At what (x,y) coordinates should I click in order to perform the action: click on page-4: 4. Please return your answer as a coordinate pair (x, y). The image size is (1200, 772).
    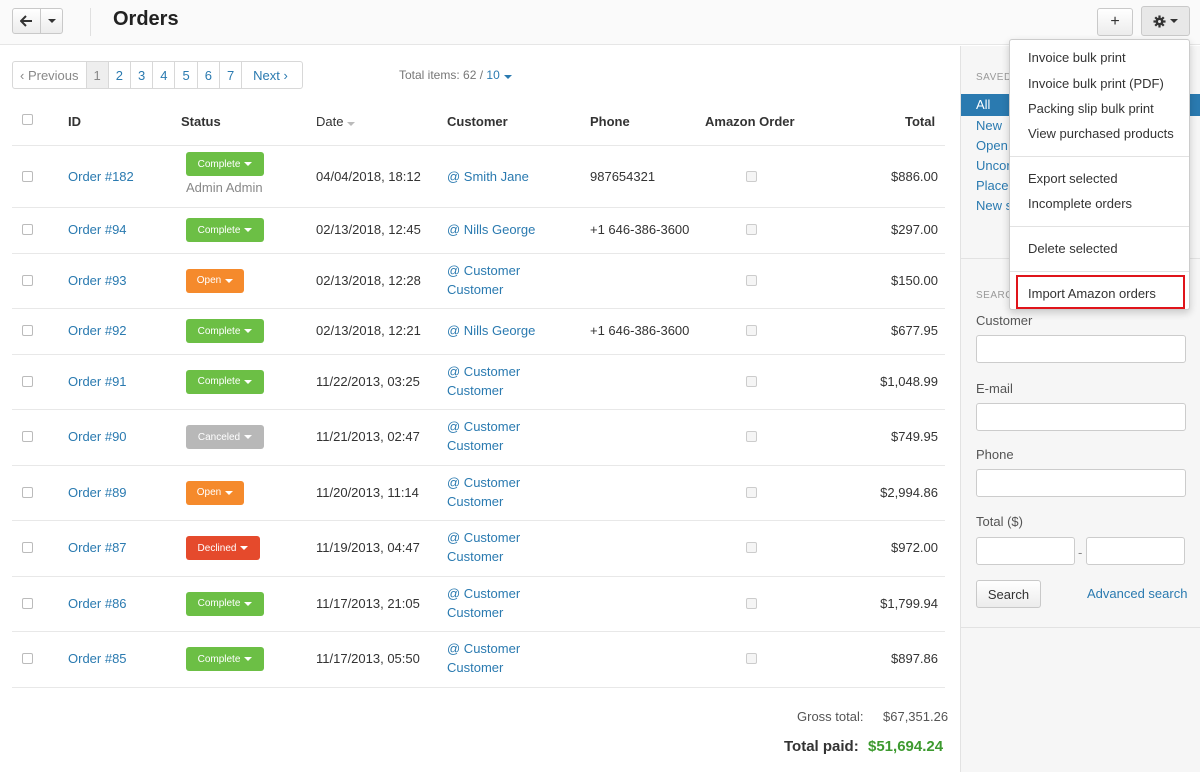
    Looking at the image, I should click on (164, 75).